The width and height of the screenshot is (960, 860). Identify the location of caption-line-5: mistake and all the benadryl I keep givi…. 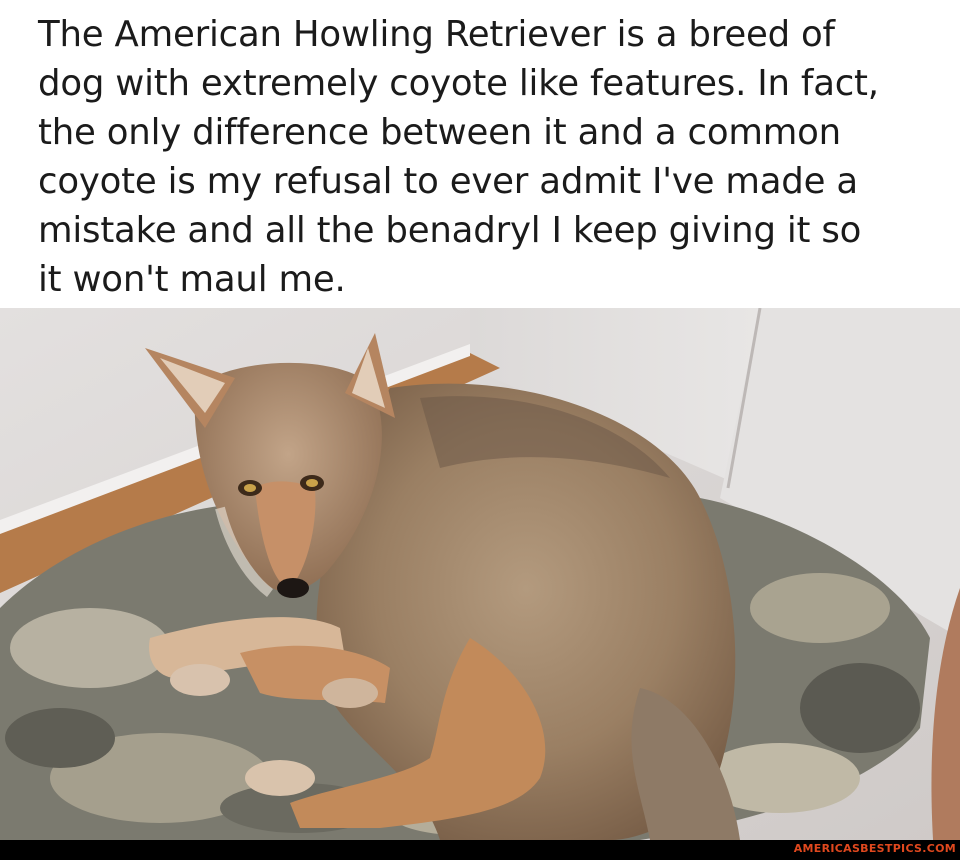
(450, 230).